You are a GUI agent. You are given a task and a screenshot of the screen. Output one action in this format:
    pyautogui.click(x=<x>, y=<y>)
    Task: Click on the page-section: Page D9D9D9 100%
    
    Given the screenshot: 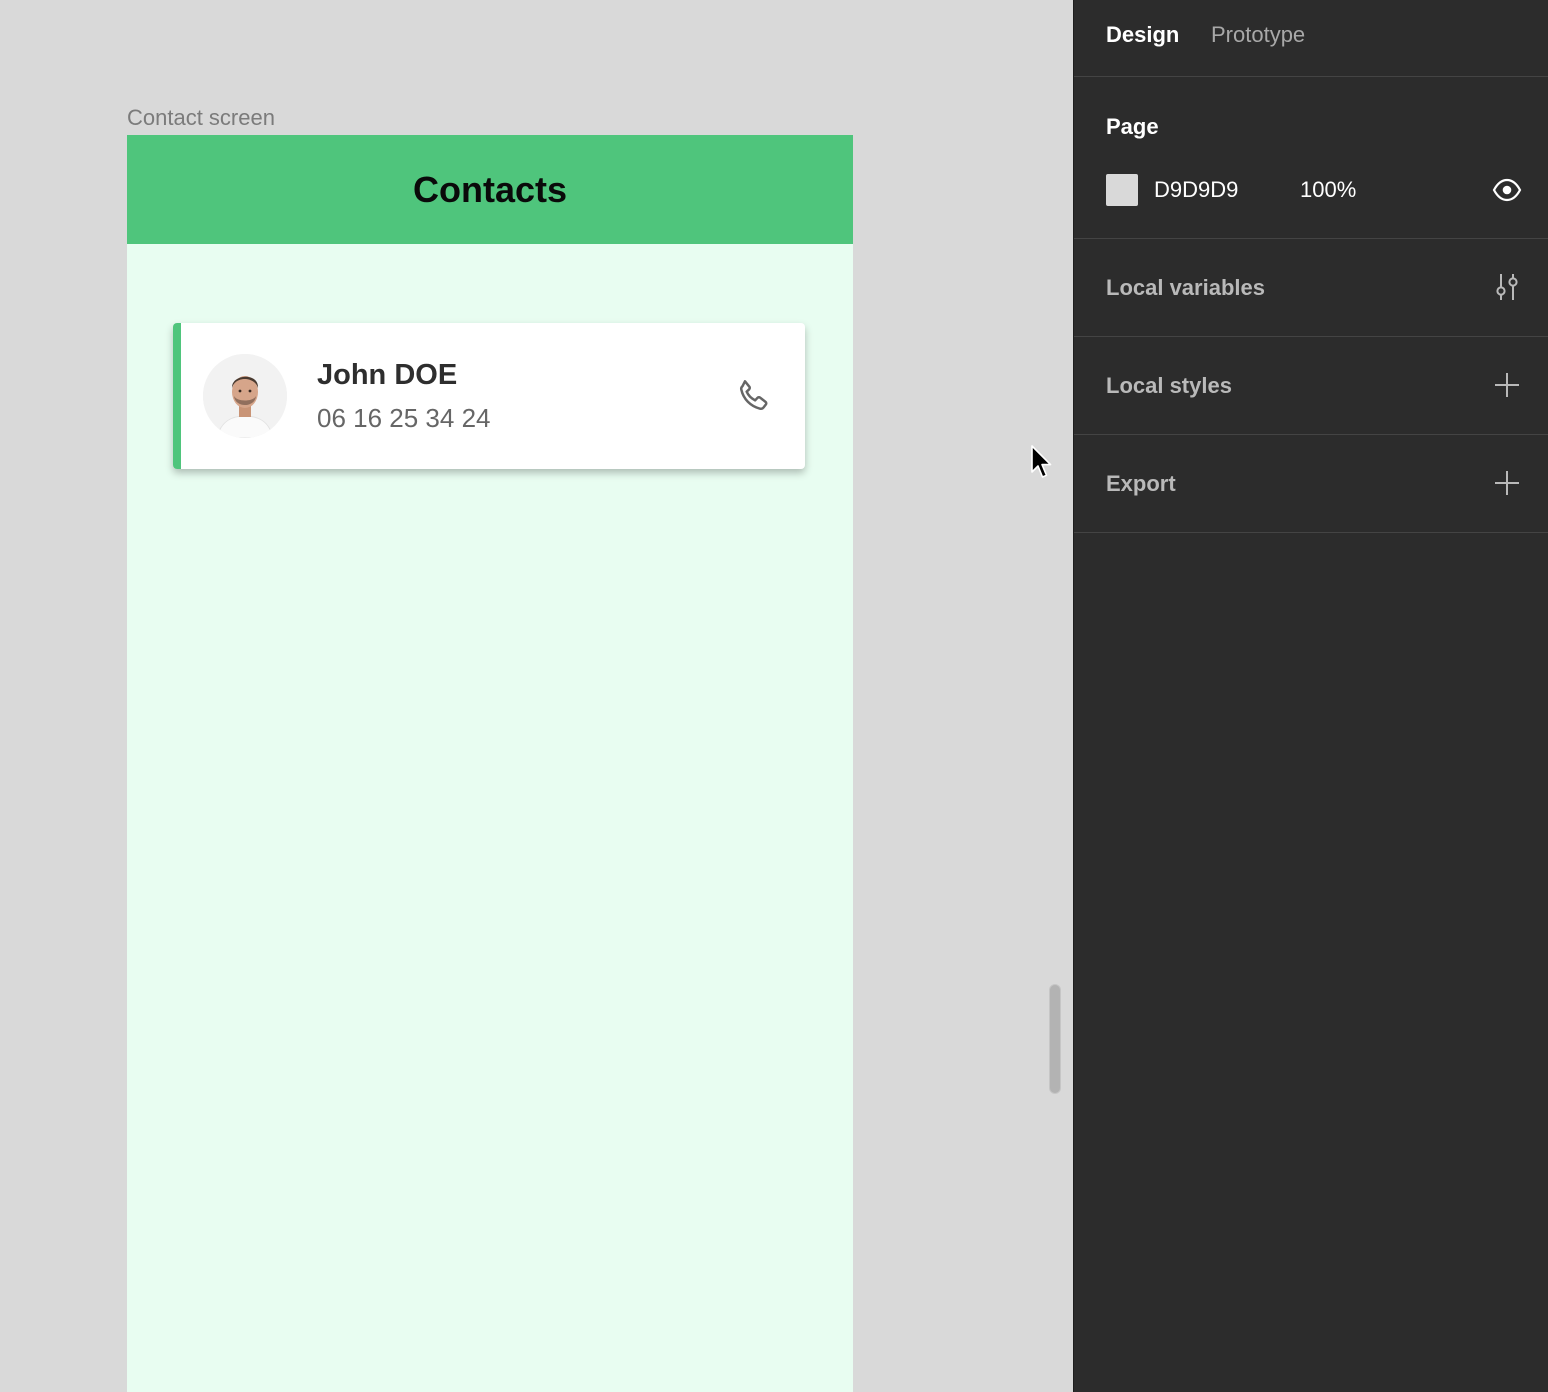 What is the action you would take?
    pyautogui.click(x=1311, y=158)
    